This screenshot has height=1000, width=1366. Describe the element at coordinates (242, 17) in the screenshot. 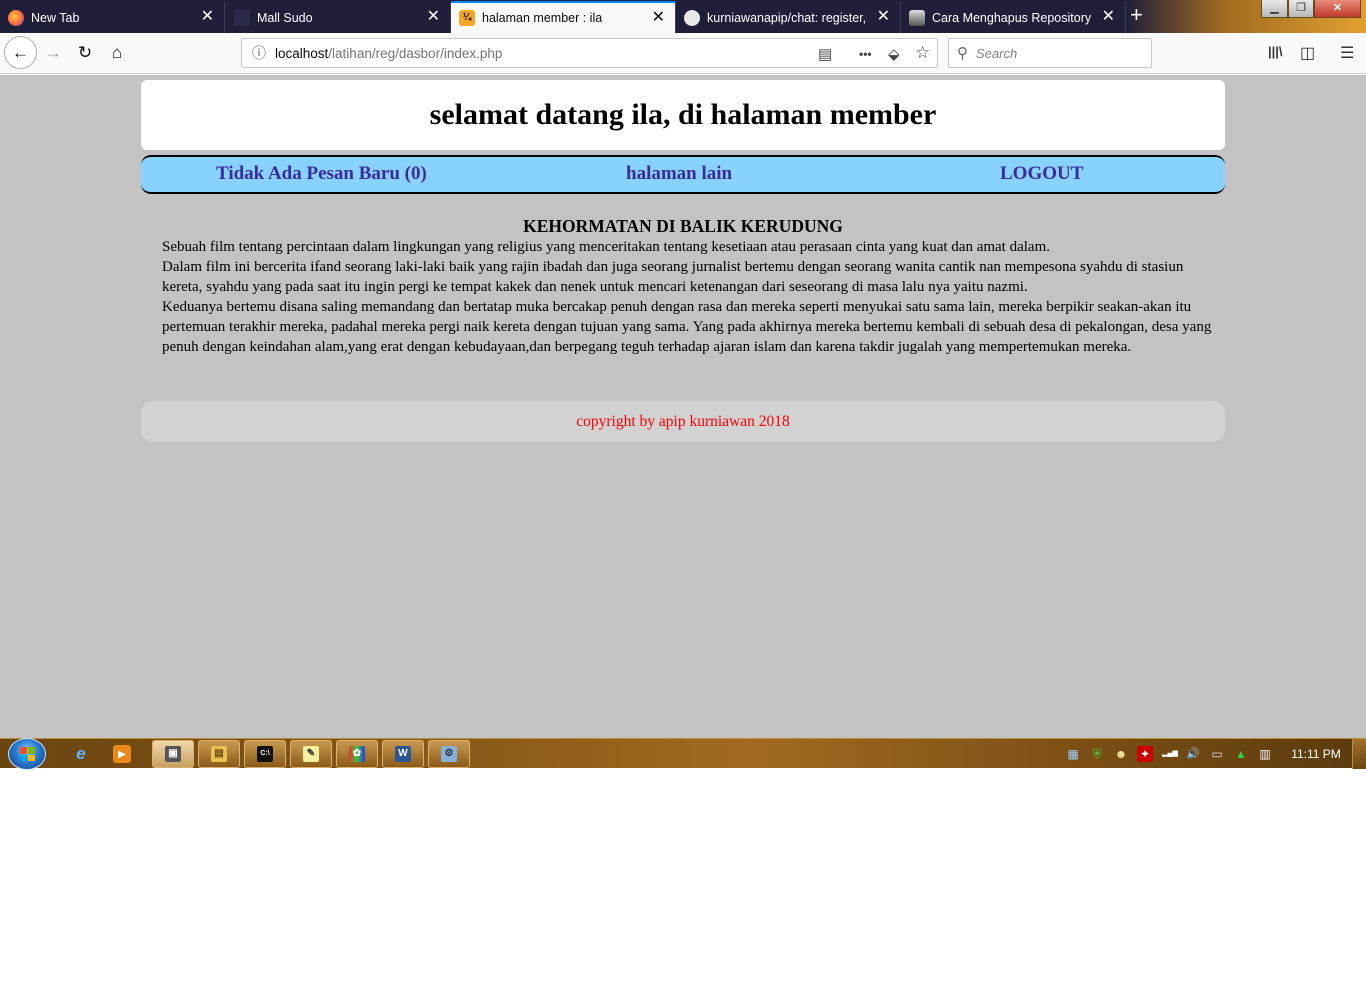

I see `mall-sudo-favicon` at that location.